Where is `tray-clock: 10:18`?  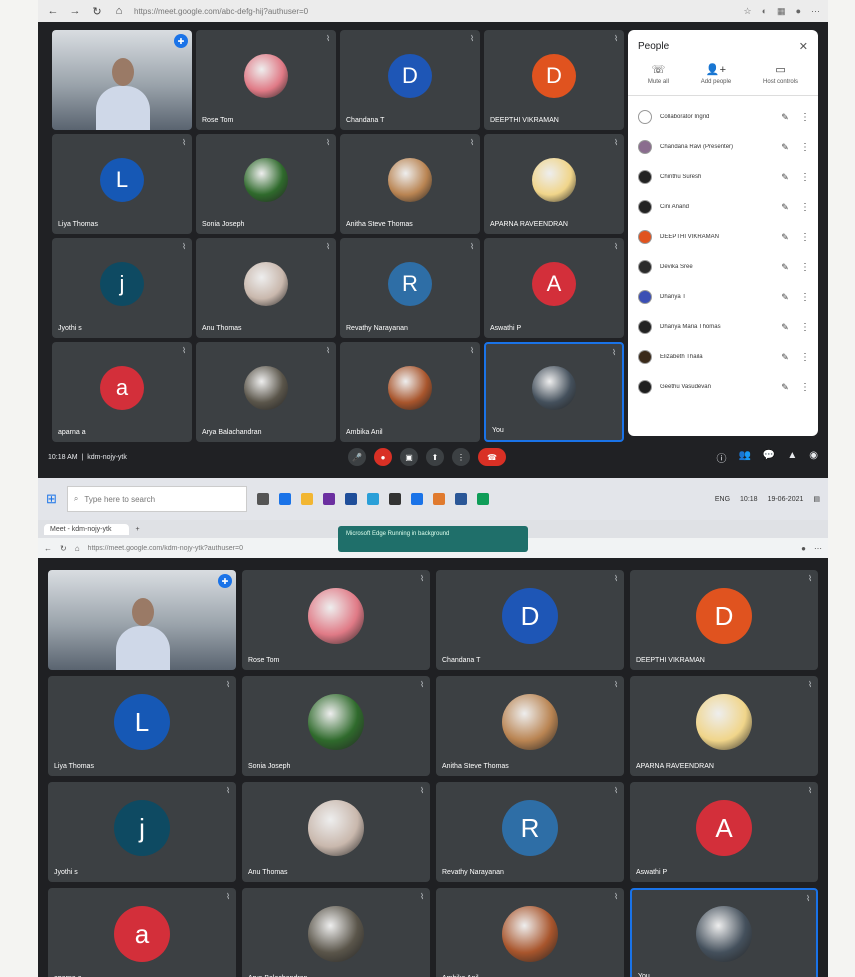 tray-clock: 10:18 is located at coordinates (749, 499).